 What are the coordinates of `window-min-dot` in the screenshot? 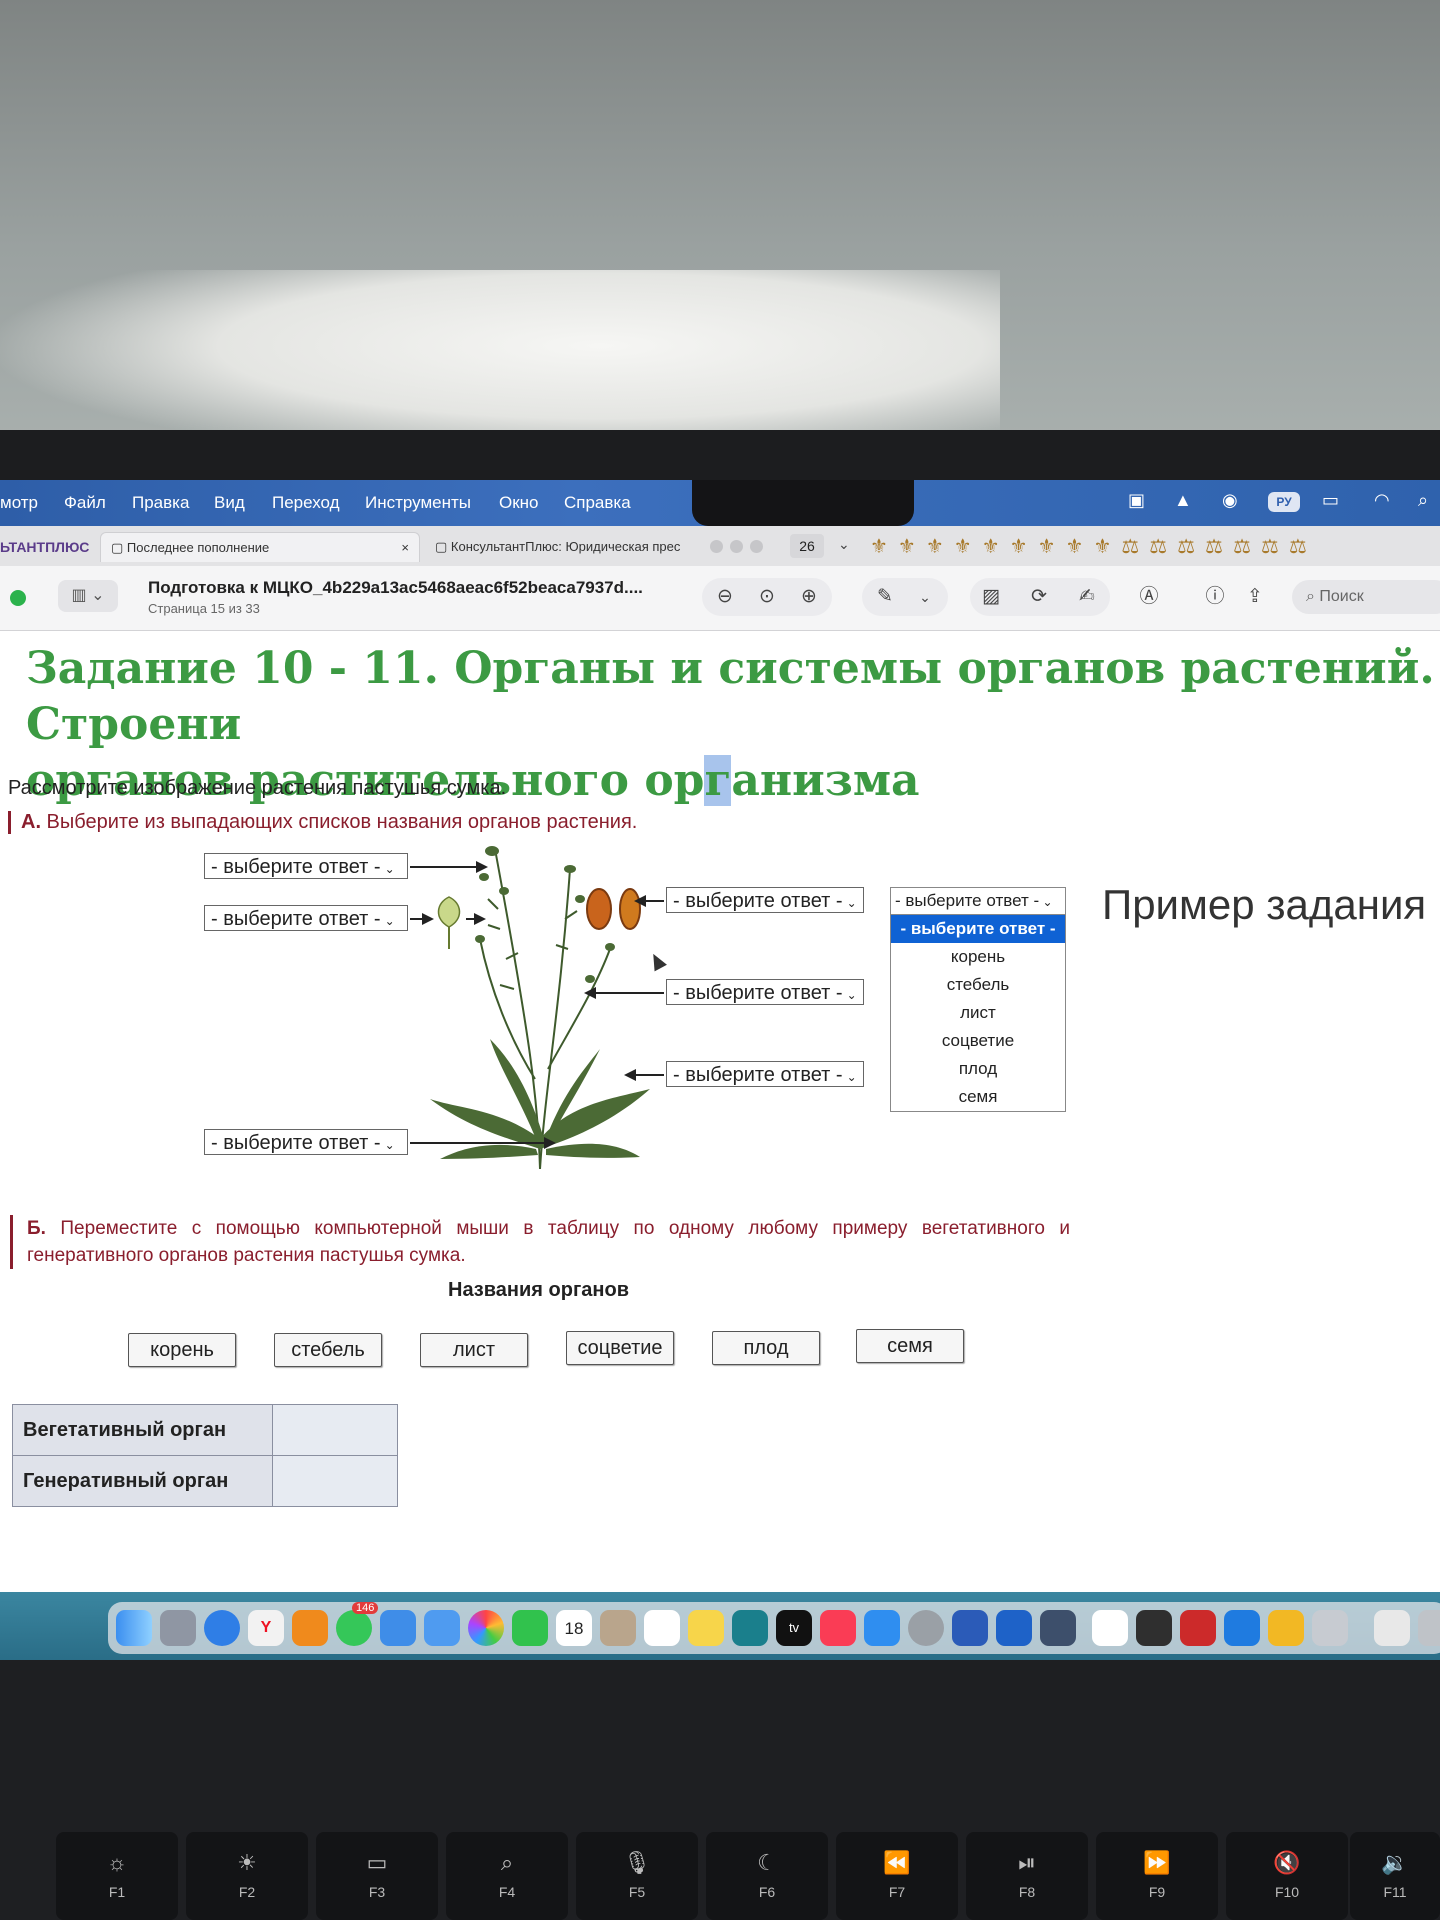 It's located at (736, 546).